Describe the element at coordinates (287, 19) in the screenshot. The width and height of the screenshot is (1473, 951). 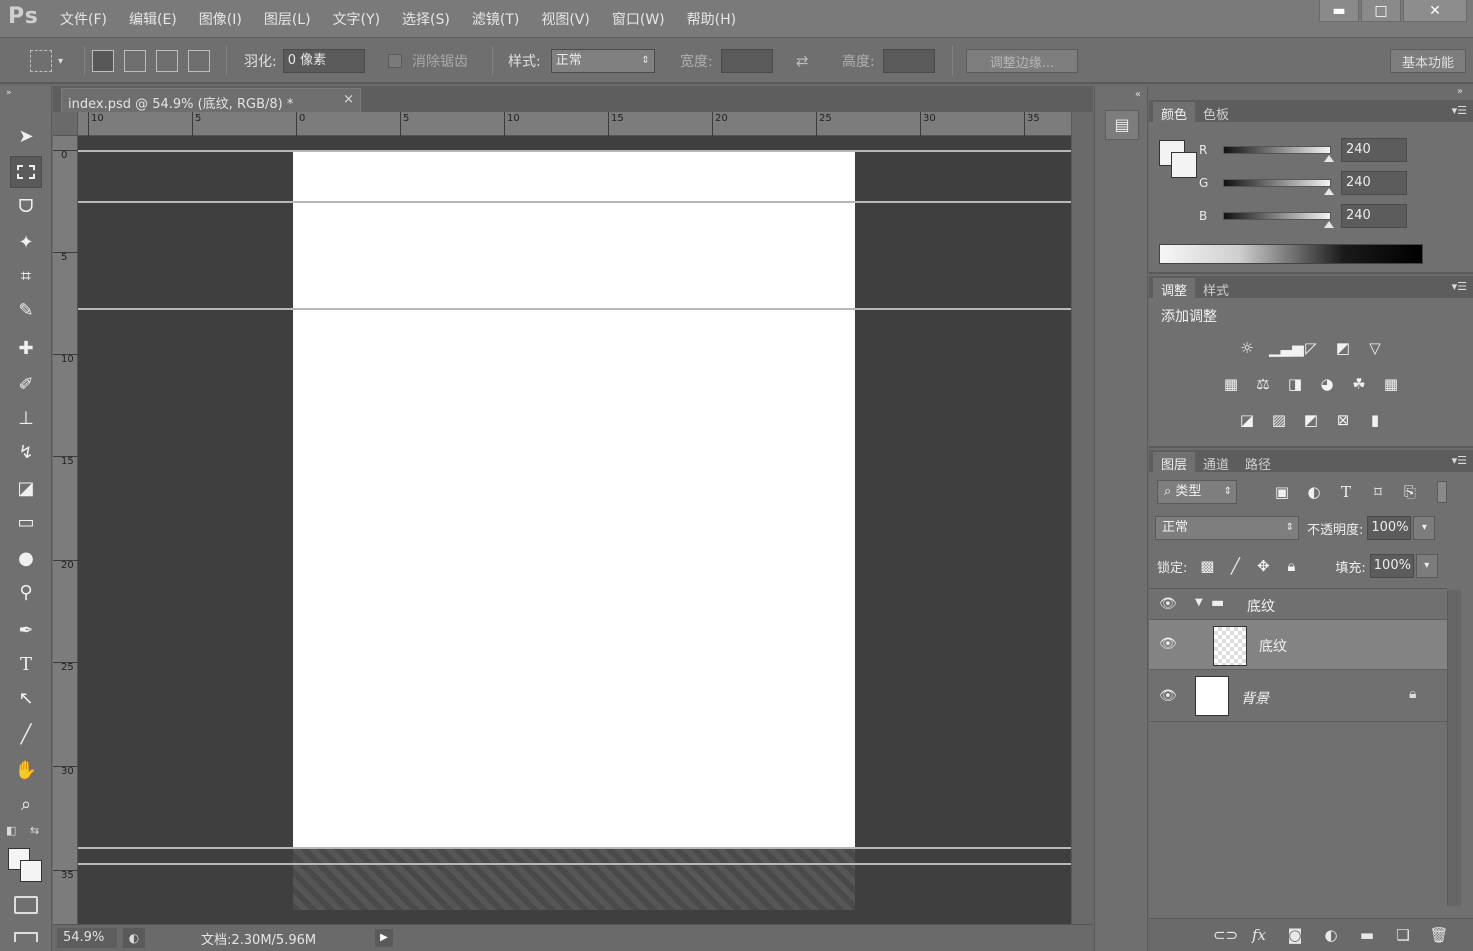
I see `menu-layer: 图层(L)` at that location.